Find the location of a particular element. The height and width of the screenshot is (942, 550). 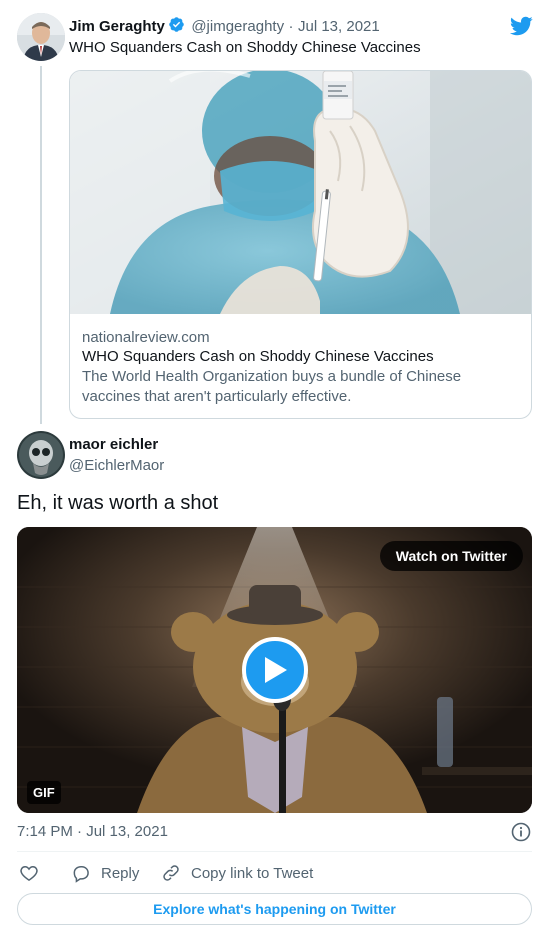

gif-badge: GIF is located at coordinates (44, 792).